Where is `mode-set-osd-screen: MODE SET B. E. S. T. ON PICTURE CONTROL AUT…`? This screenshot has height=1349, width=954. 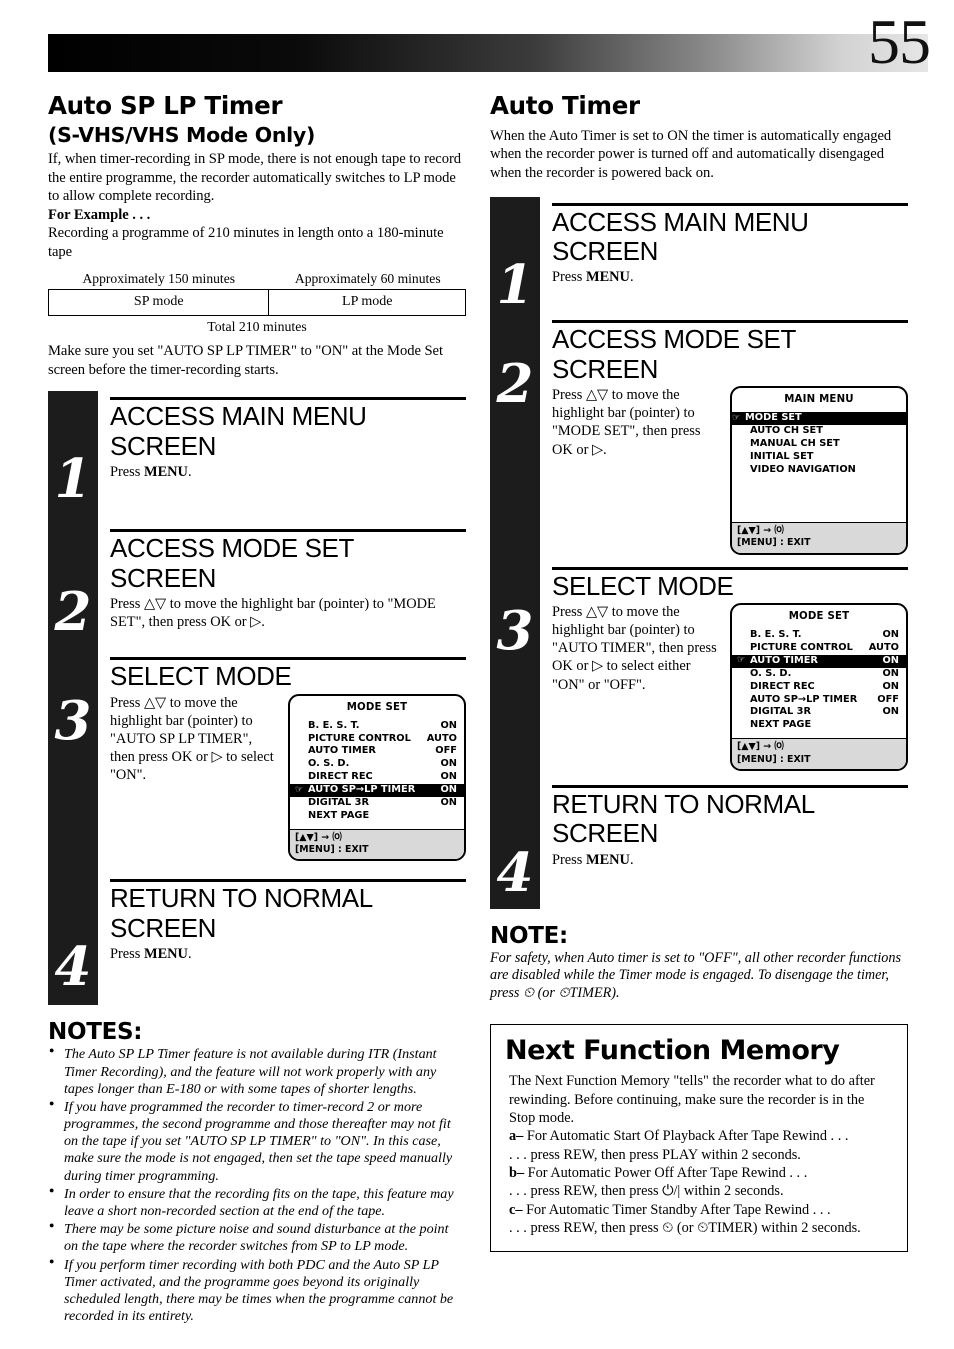 mode-set-osd-screen: MODE SET B. E. S. T. ON PICTURE CONTROL AUT… is located at coordinates (819, 686).